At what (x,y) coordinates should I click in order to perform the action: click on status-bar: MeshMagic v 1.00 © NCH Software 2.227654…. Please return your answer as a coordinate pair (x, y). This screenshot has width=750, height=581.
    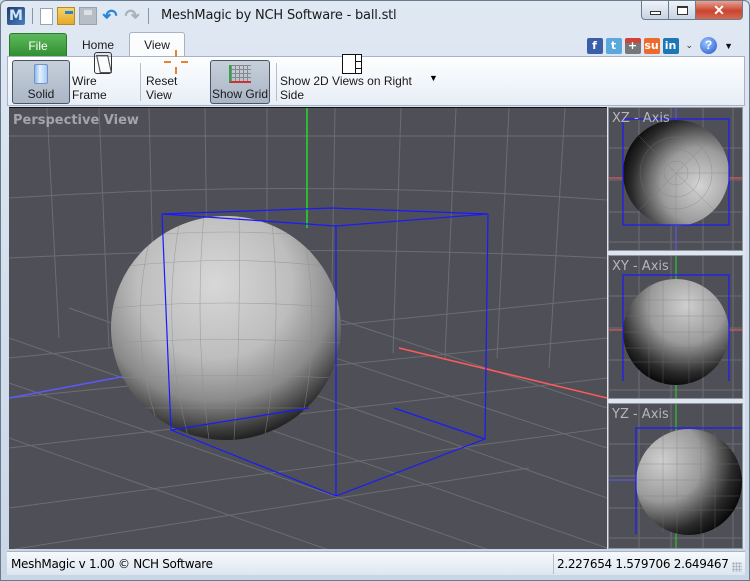
    Looking at the image, I should click on (376, 563).